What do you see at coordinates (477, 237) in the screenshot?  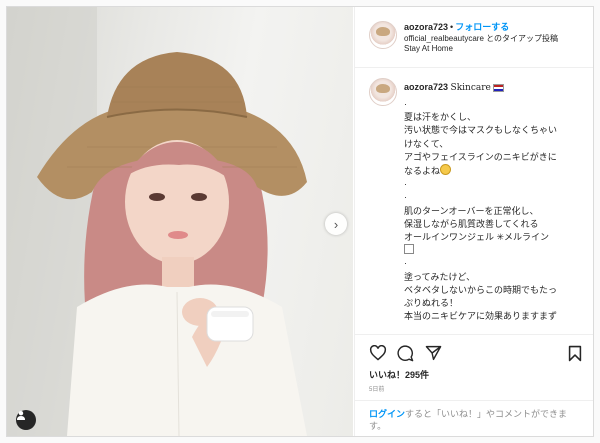 I see `caption-line: オールインワンジェル ✳︎メルライン` at bounding box center [477, 237].